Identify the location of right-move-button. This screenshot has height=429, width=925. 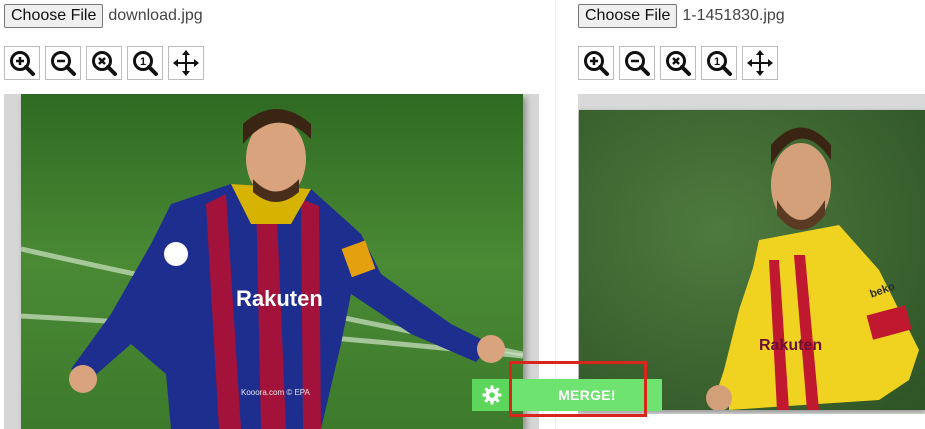
(760, 63).